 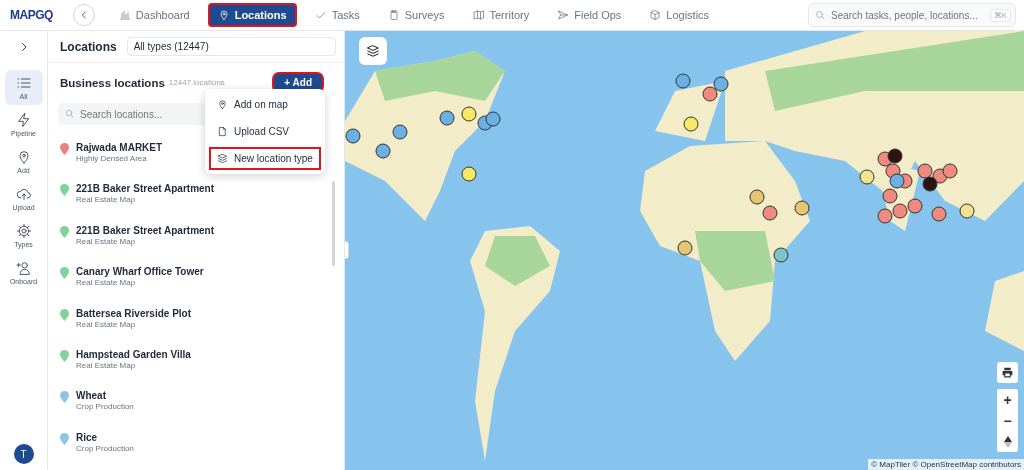 What do you see at coordinates (946, 464) in the screenshot?
I see `map-attribution: © MapTiler © OpenStreetMap contributors` at bounding box center [946, 464].